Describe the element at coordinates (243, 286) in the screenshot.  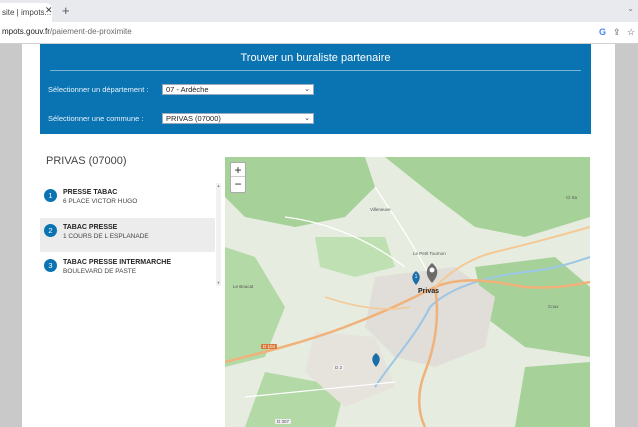
I see `map-place-label: Le Boucat` at that location.